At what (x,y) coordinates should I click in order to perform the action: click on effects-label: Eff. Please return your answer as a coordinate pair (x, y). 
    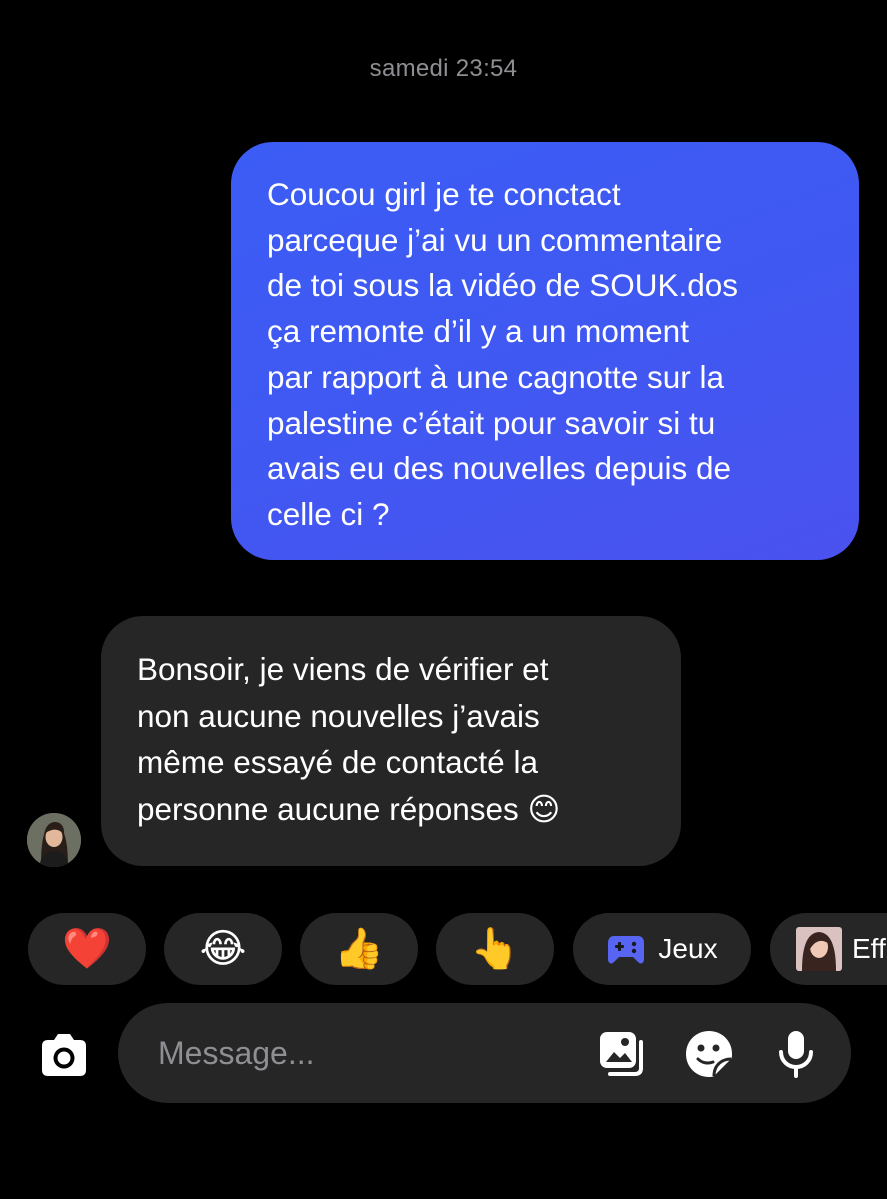
    Looking at the image, I should click on (869, 948).